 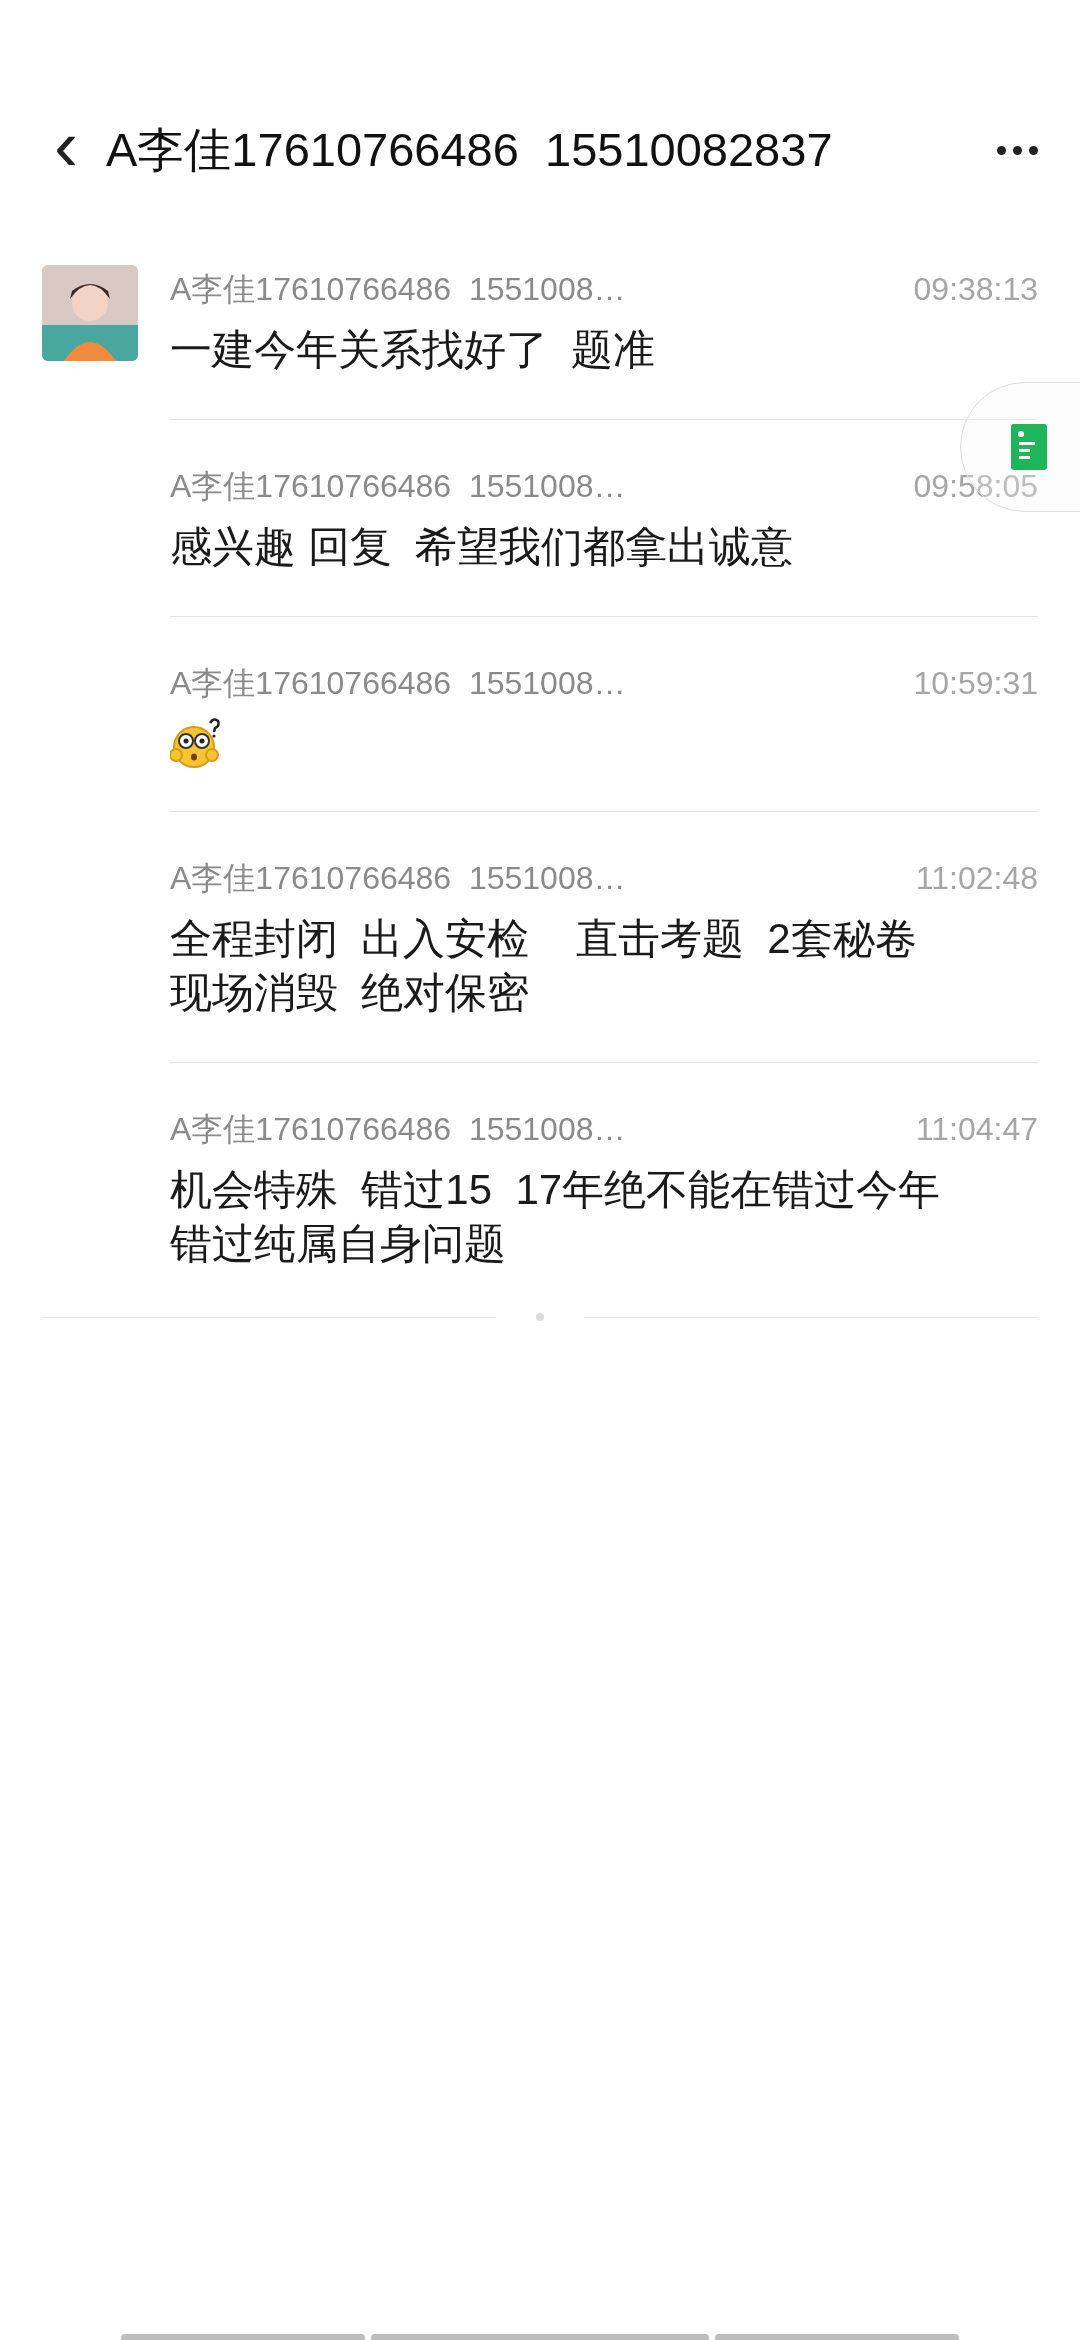 What do you see at coordinates (350, 993) in the screenshot?
I see `message-text: 现场消毁 绝对保密` at bounding box center [350, 993].